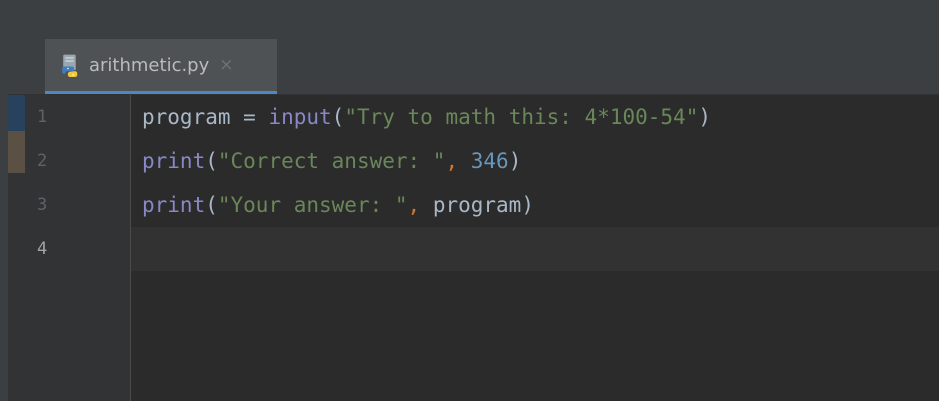 The width and height of the screenshot is (939, 401). Describe the element at coordinates (42, 117) in the screenshot. I see `line-number: 1` at that location.